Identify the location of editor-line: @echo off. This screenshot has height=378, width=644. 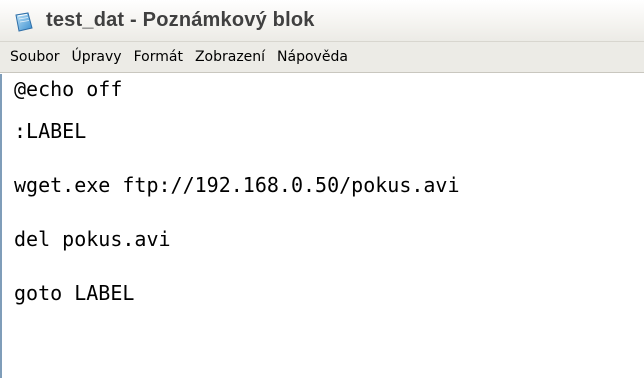
(68, 89).